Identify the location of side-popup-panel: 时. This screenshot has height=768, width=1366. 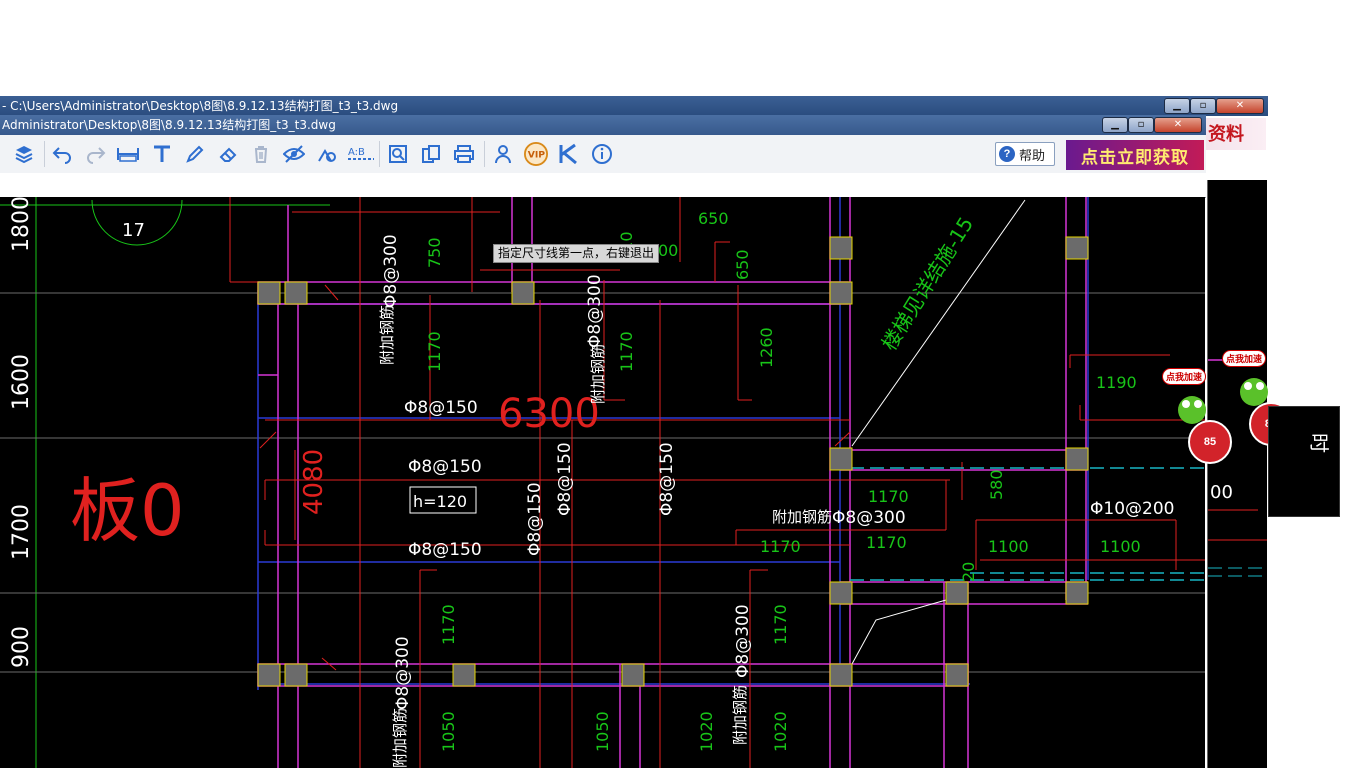
(1304, 461).